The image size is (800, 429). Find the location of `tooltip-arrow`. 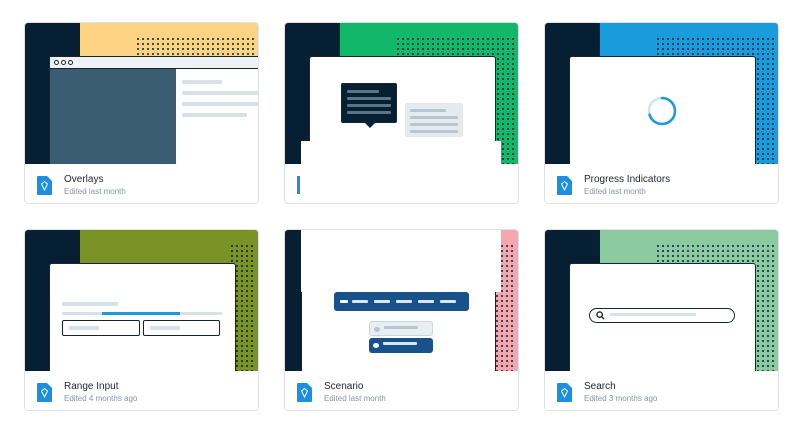

tooltip-arrow is located at coordinates (370, 125).